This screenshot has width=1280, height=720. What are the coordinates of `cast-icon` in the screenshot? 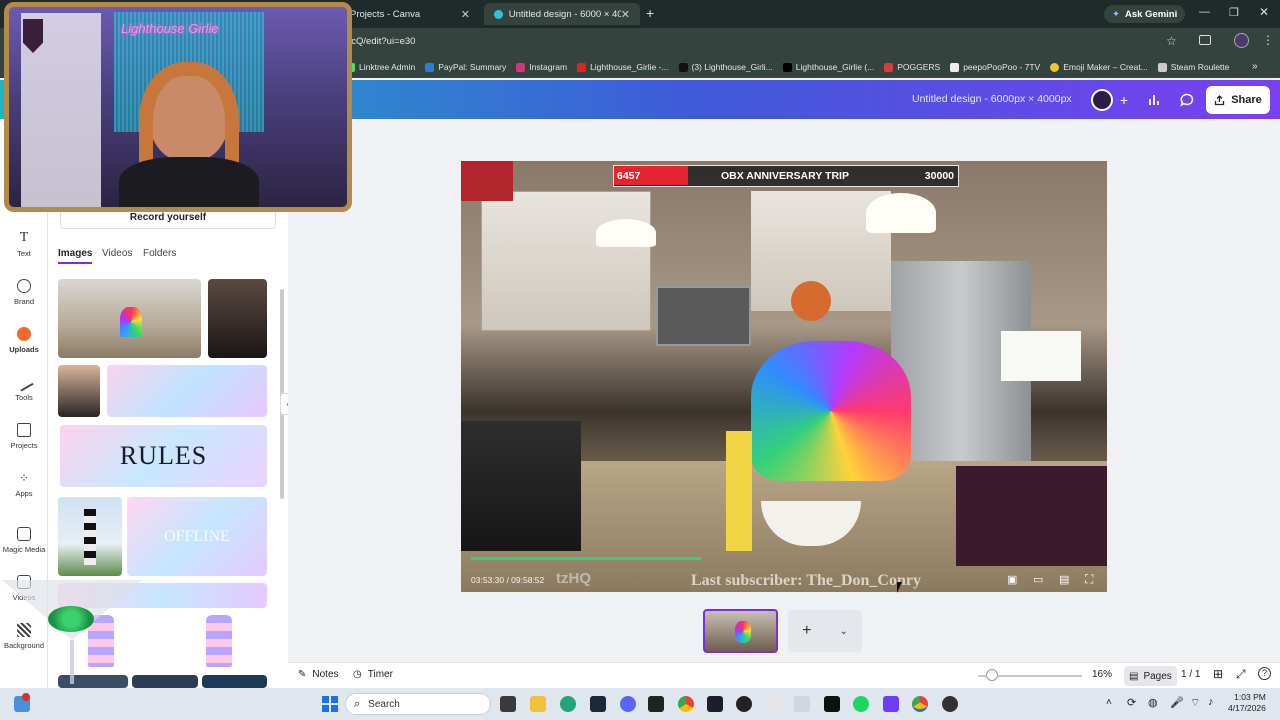 It's located at (1205, 40).